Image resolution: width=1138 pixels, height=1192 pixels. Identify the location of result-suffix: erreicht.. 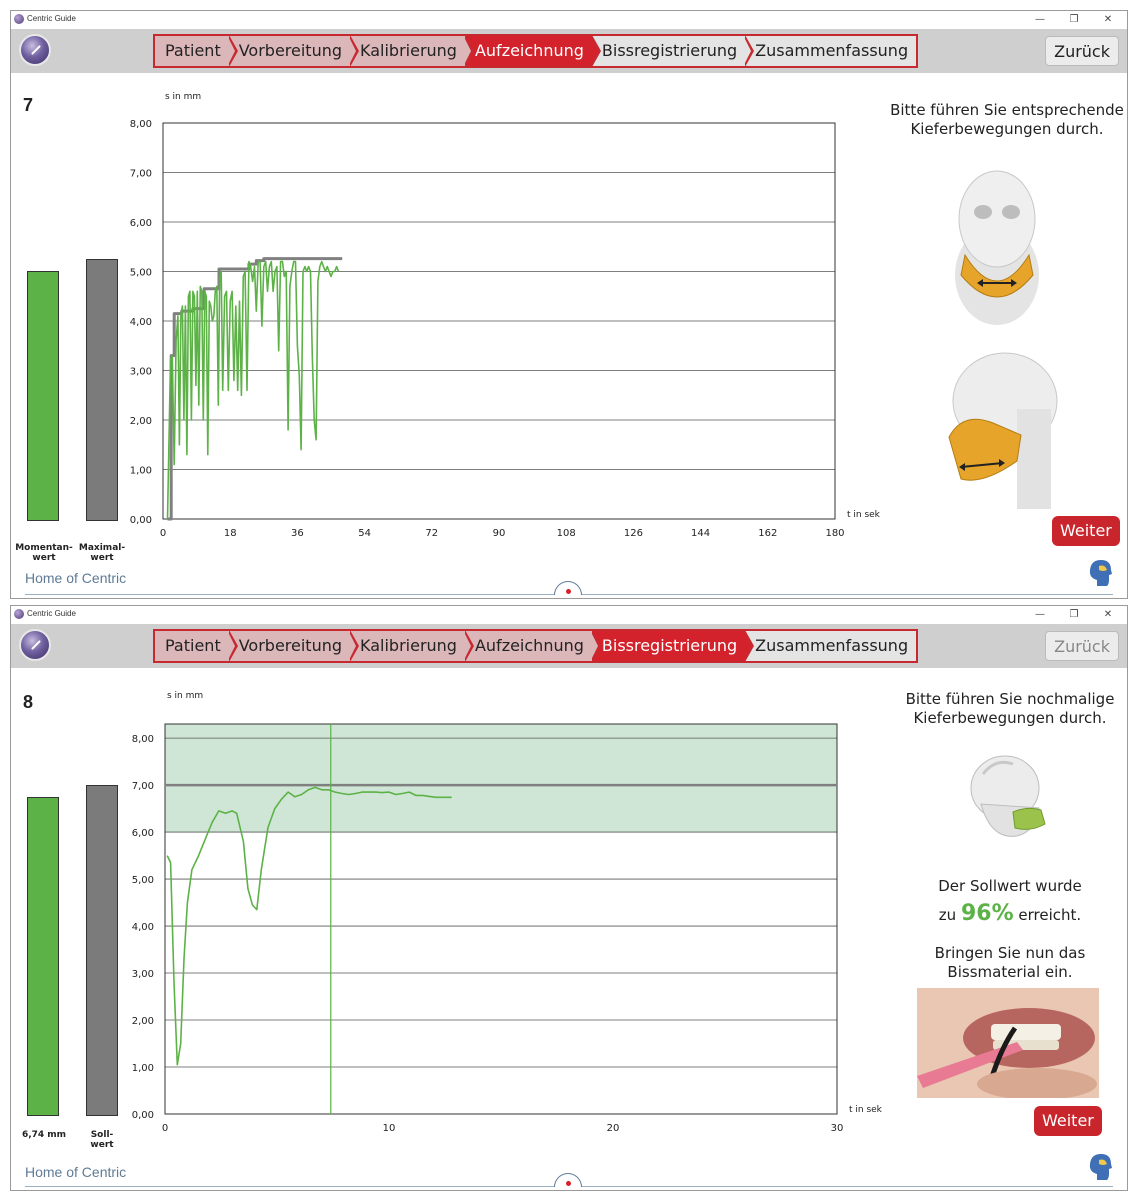
(1050, 915).